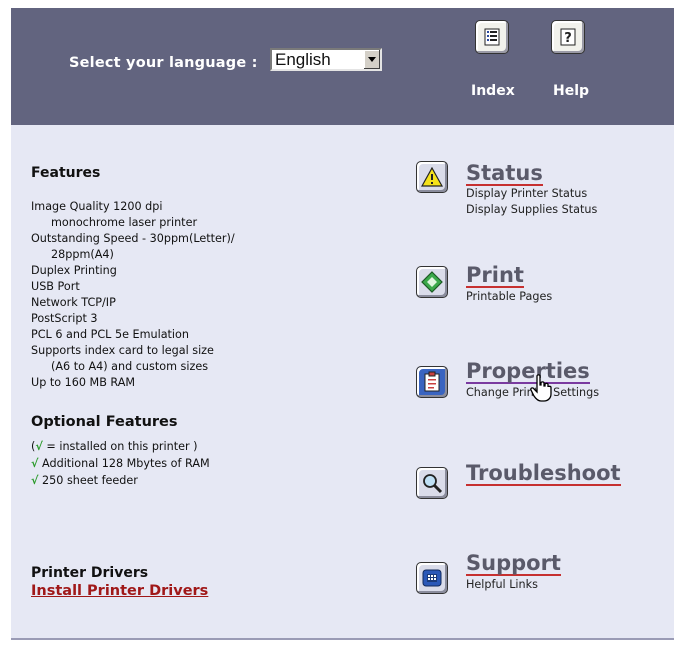  I want to click on status-link: Status, so click(504, 174).